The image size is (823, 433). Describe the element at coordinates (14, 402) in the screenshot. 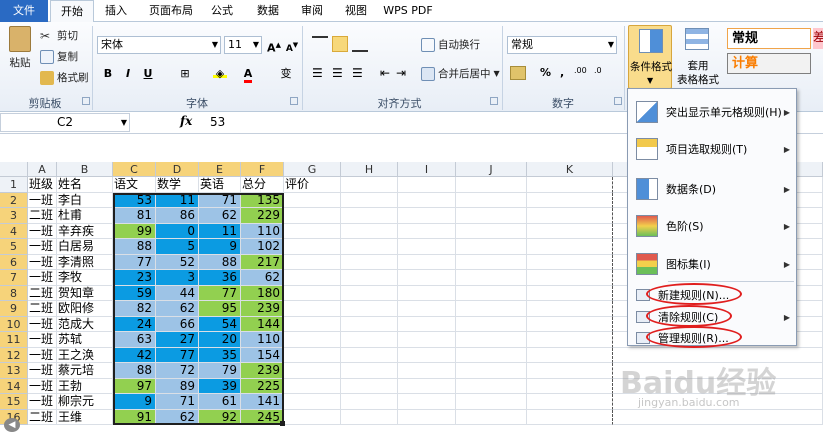

I see `row-header-15: 15` at that location.